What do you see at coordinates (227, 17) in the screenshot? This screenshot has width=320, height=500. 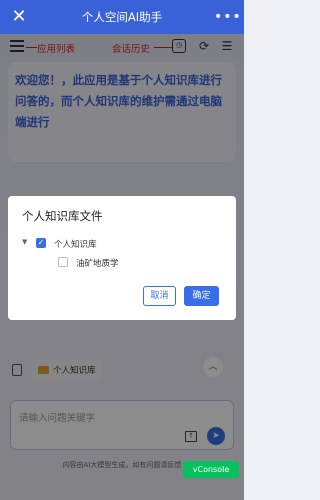 I see `more-icon: •••` at bounding box center [227, 17].